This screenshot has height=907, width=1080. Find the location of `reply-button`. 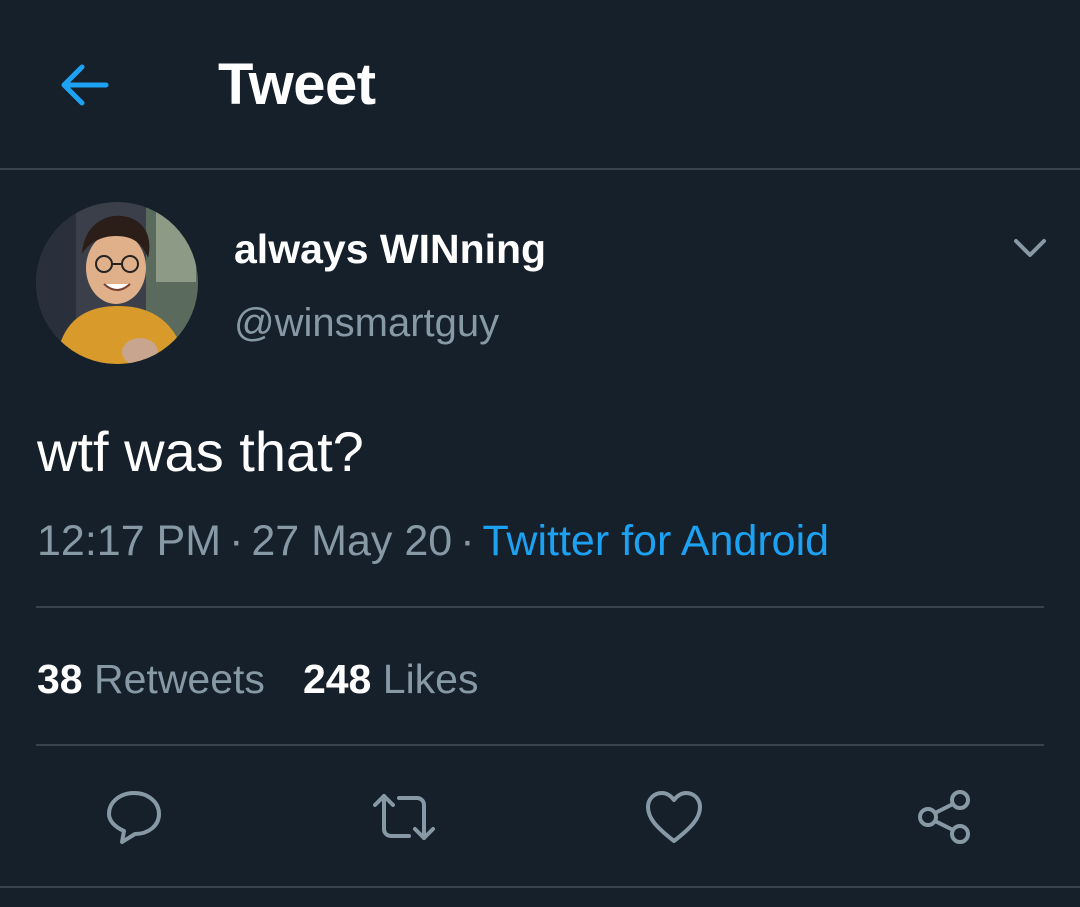

reply-button is located at coordinates (134, 817).